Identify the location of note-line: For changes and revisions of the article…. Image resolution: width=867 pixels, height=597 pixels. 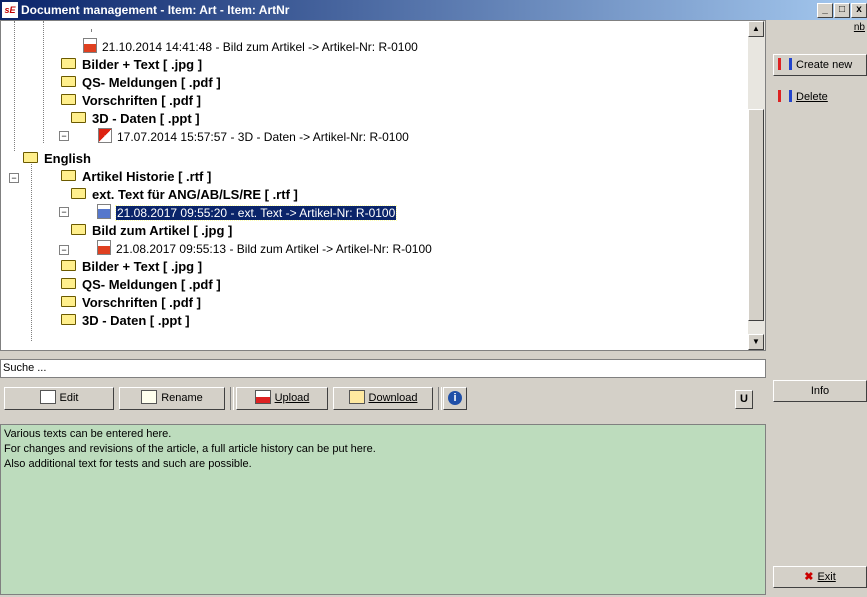
(190, 449).